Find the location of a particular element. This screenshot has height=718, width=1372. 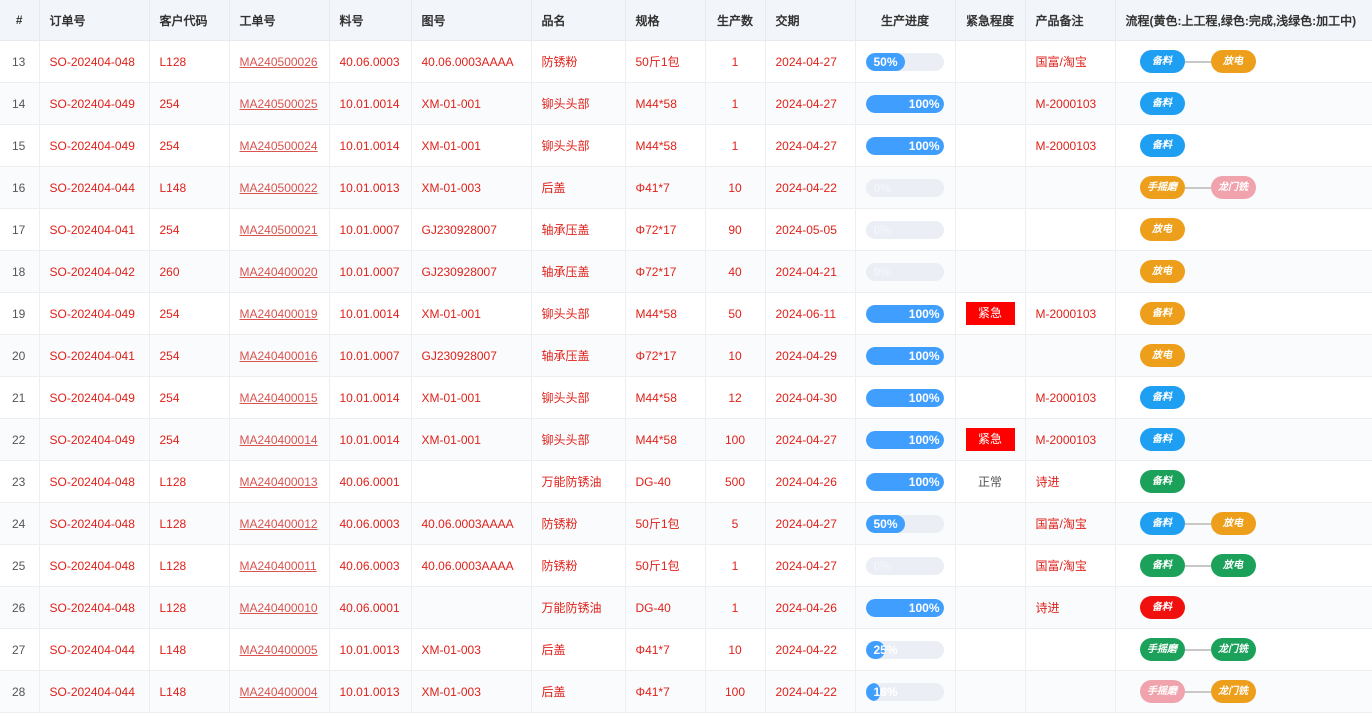

product-remark: 国富/淘宝 is located at coordinates (1070, 565).